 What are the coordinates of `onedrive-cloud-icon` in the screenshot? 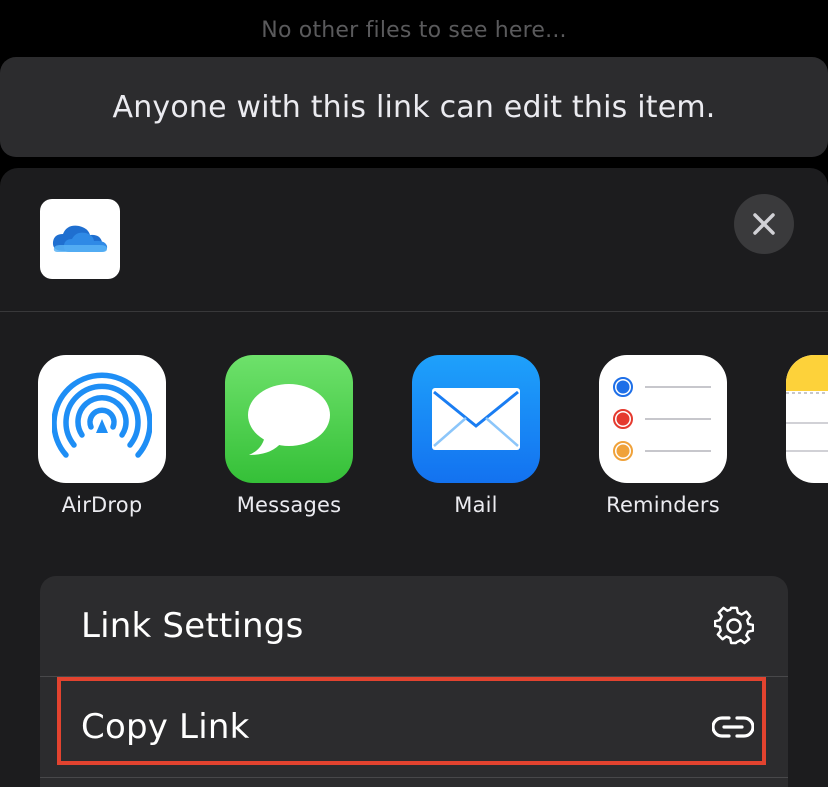 It's located at (80, 238).